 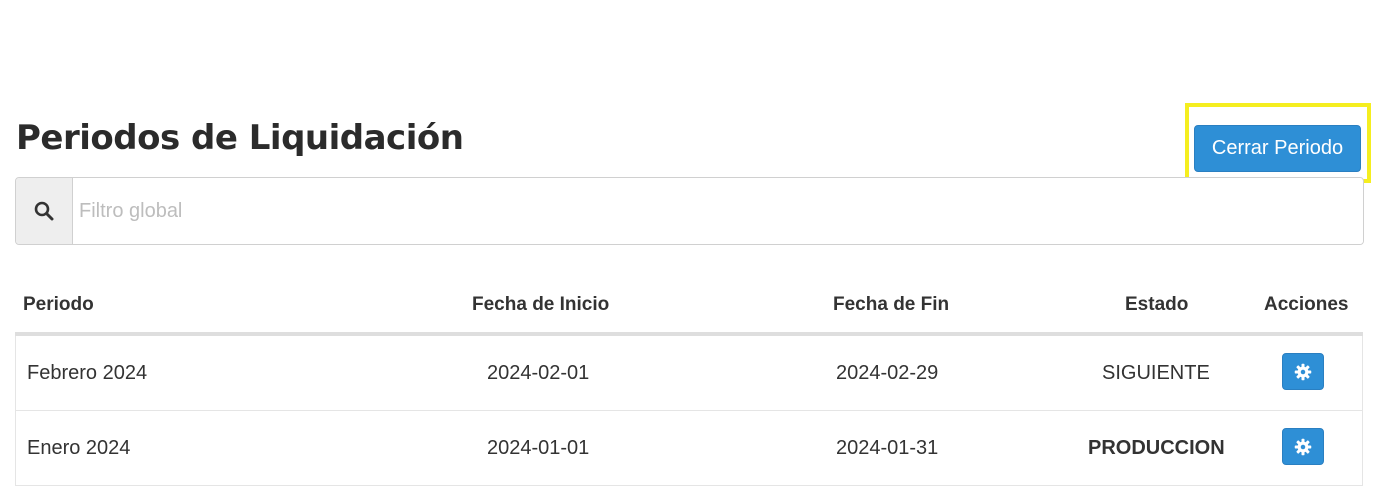 I want to click on cell-start-date: 2024-01-01, so click(x=538, y=448).